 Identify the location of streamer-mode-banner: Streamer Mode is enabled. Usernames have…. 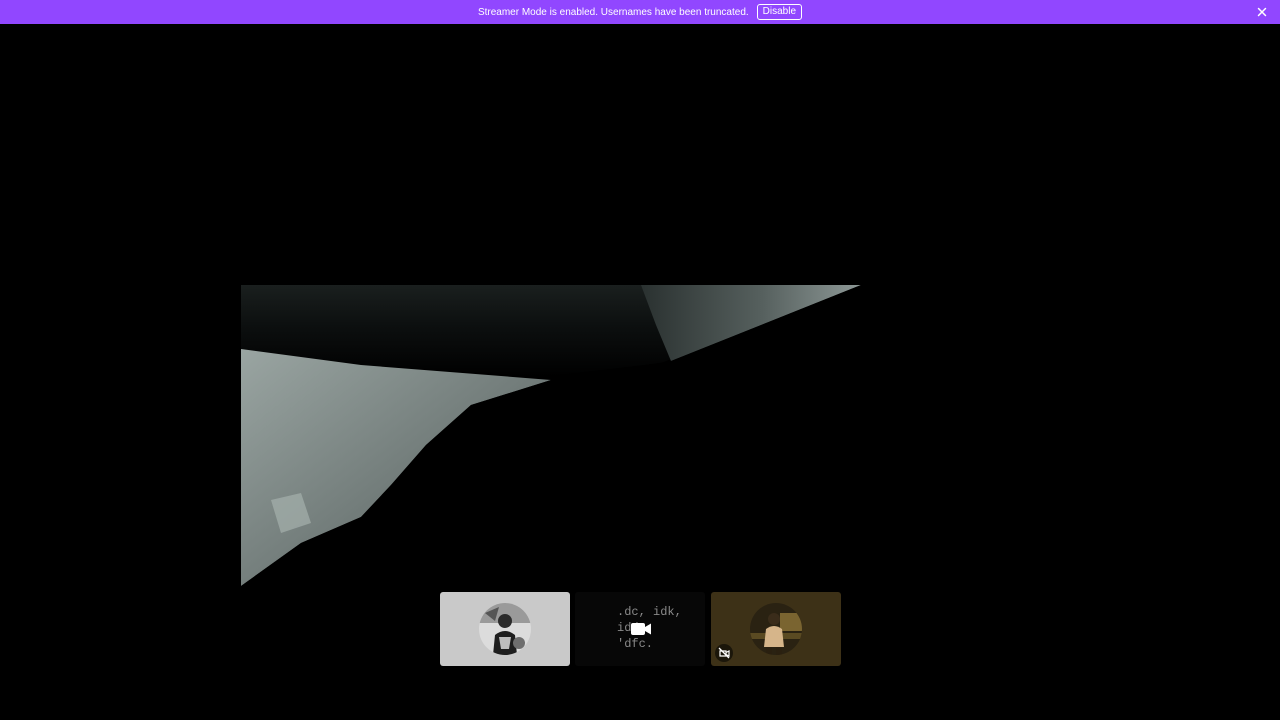
(640, 12).